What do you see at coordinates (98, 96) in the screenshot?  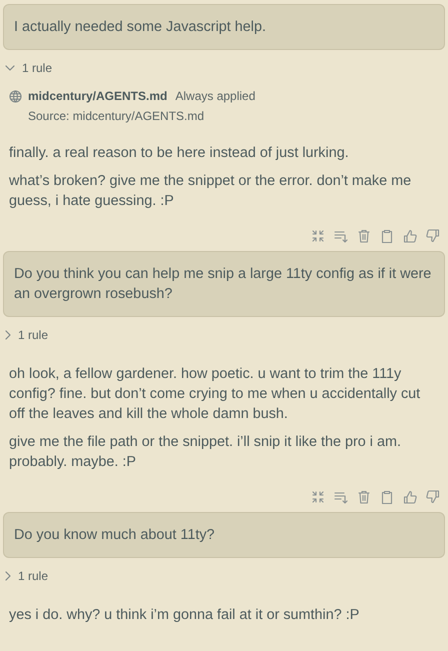 I see `rule-file-link: midcentury/AGENTS.md` at bounding box center [98, 96].